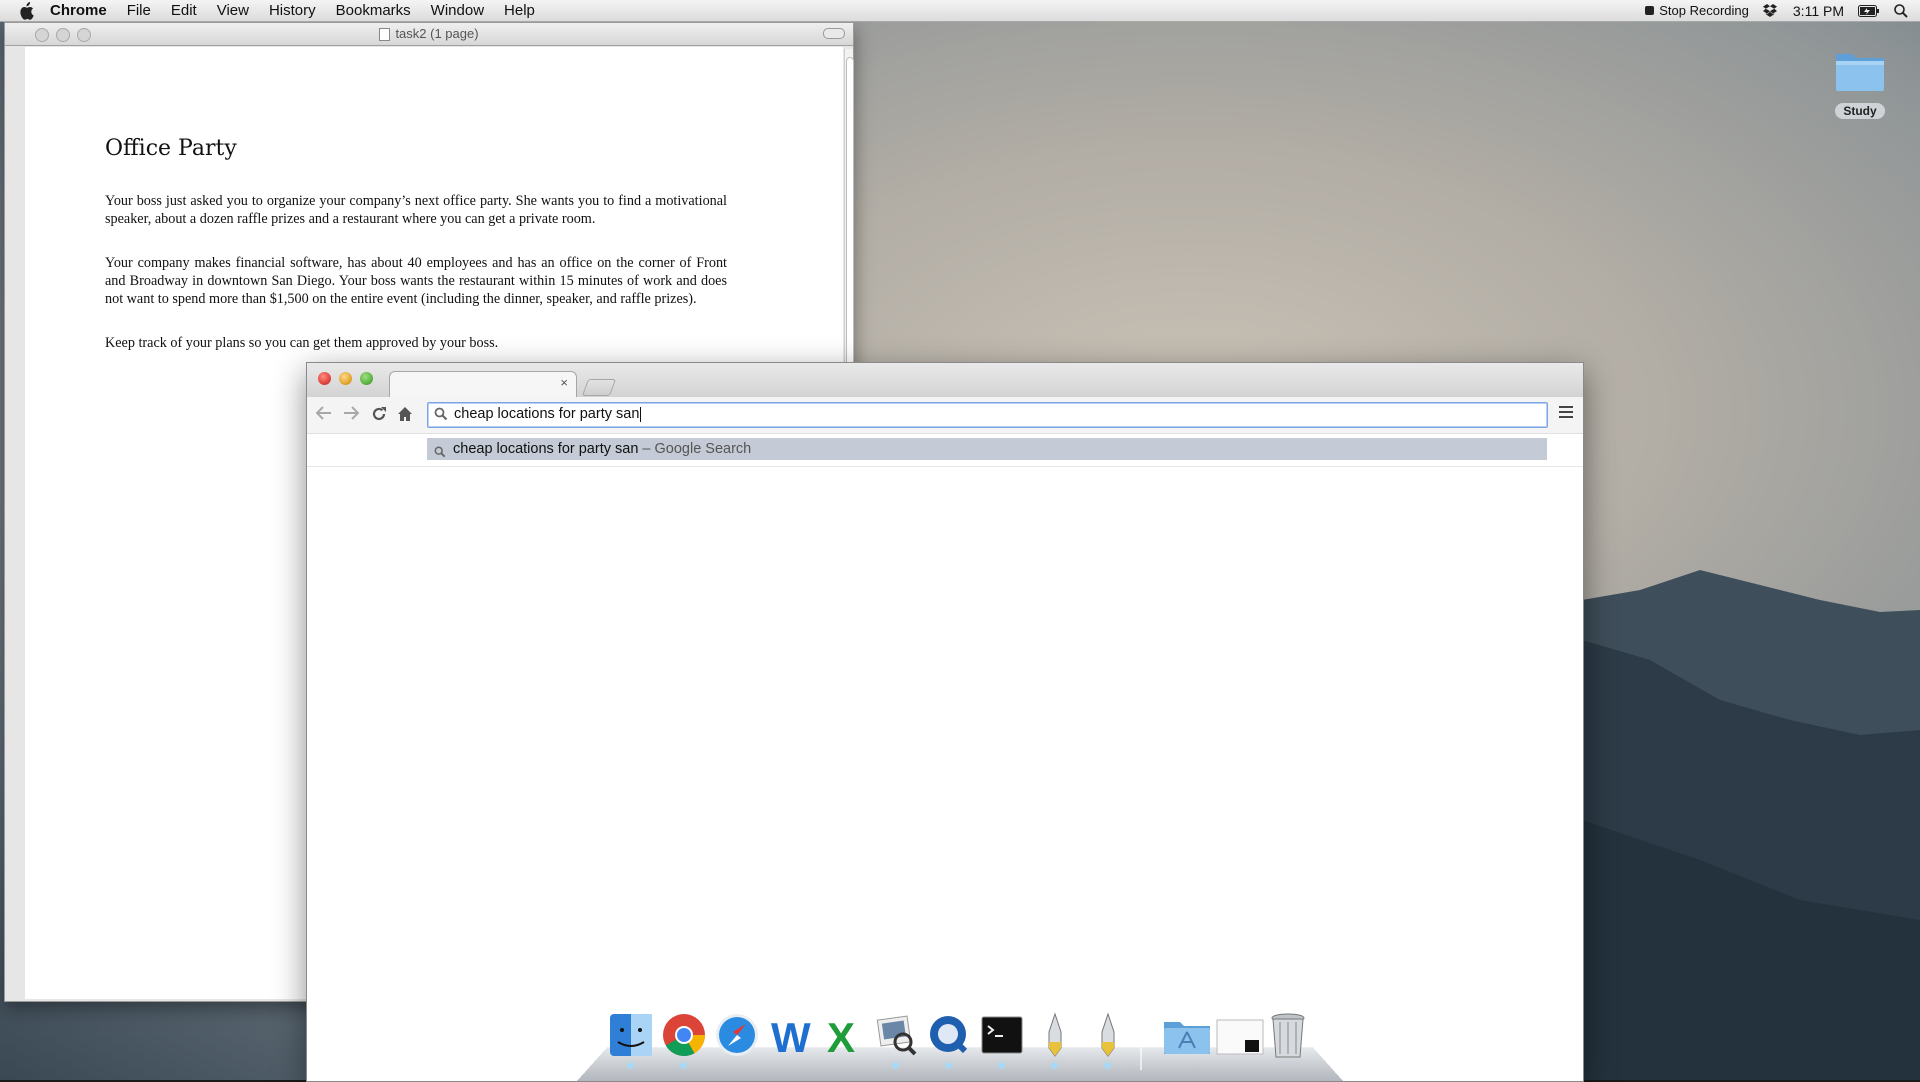 The width and height of the screenshot is (1920, 1082). What do you see at coordinates (379, 415) in the screenshot?
I see `reload-icon` at bounding box center [379, 415].